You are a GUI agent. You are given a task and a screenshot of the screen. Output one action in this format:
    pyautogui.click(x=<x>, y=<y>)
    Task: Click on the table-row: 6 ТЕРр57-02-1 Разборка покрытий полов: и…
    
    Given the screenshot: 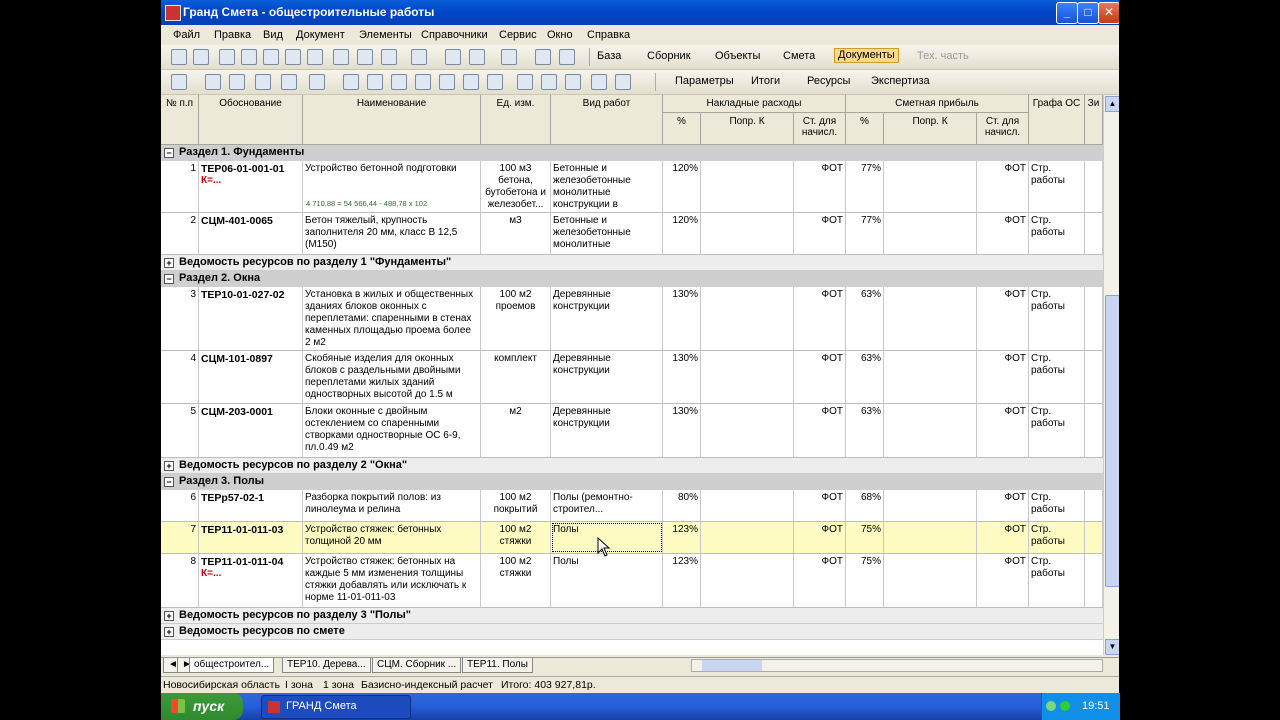 What is the action you would take?
    pyautogui.click(x=632, y=506)
    